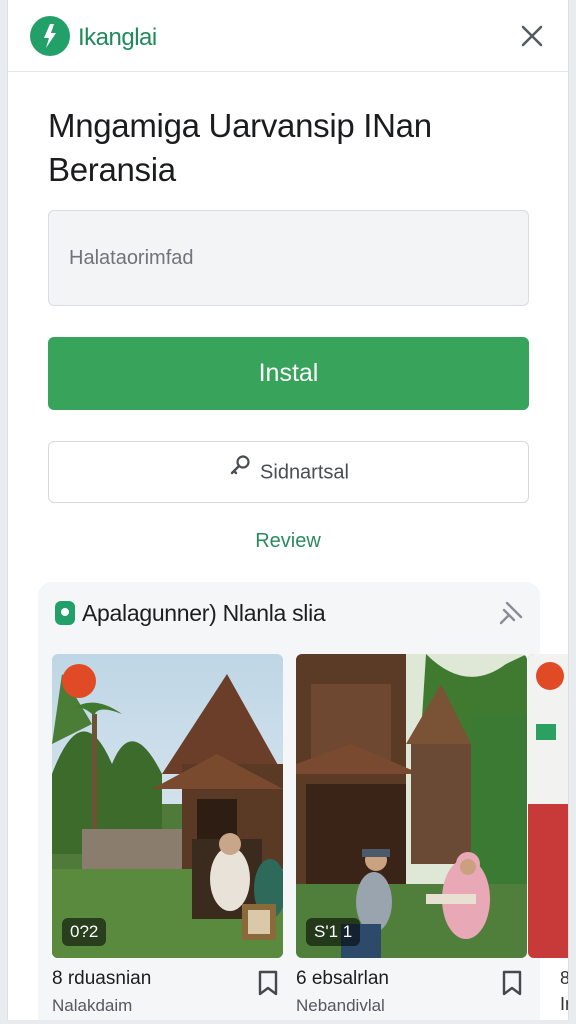 The image size is (576, 1024). I want to click on secondary-button: Sidnartsal, so click(288, 472).